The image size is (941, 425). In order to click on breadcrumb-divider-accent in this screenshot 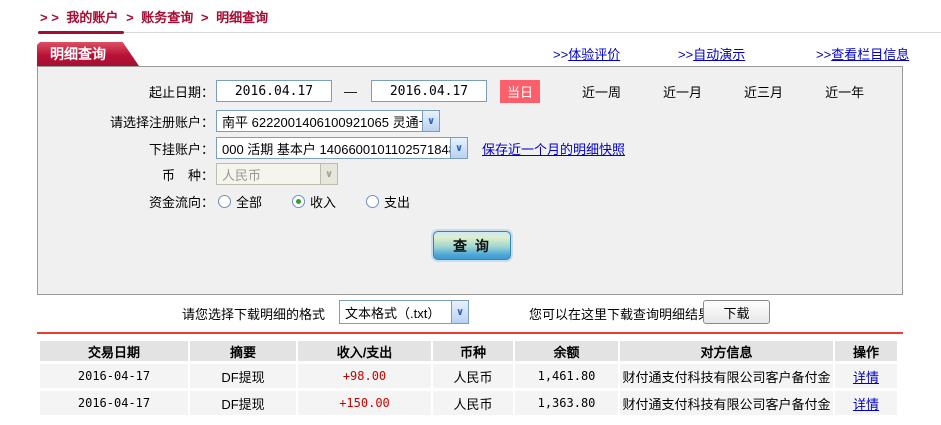, I will do `click(81, 32)`.